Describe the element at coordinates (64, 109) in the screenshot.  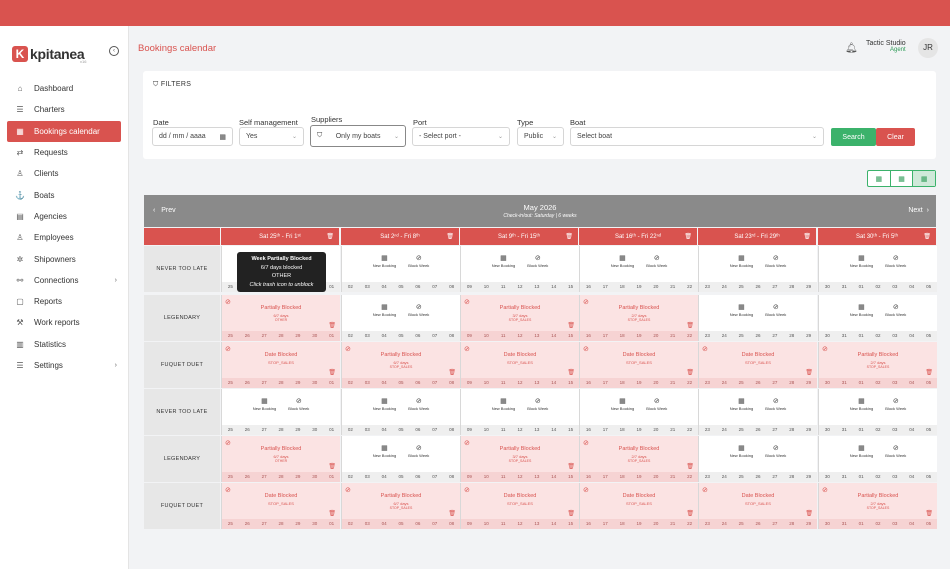
I see `sidebar-item-charters: ☰ Charters` at that location.